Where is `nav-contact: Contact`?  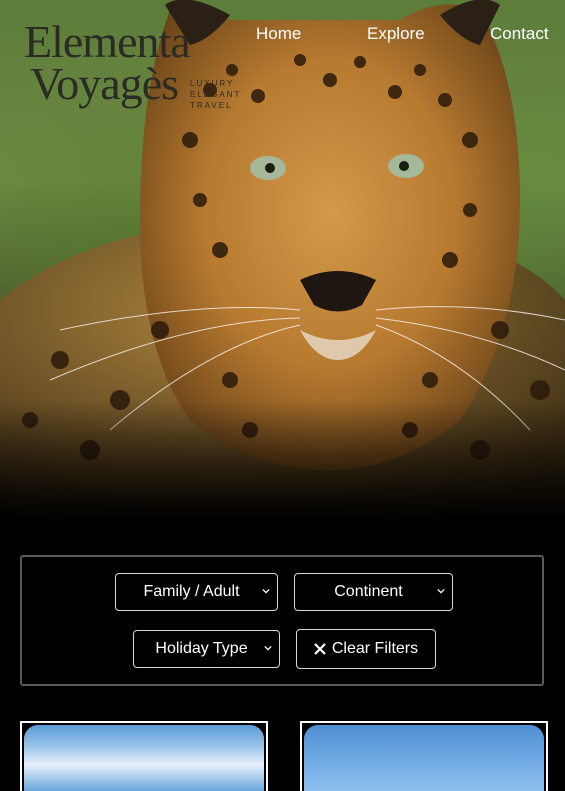 nav-contact: Contact is located at coordinates (519, 34).